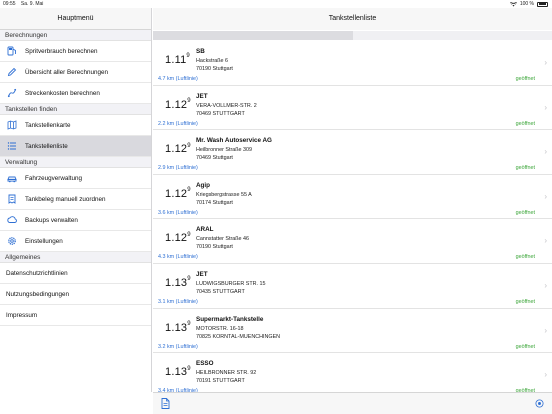 The height and width of the screenshot is (414, 552). What do you see at coordinates (9, 4) in the screenshot?
I see `status-time: 09:55` at bounding box center [9, 4].